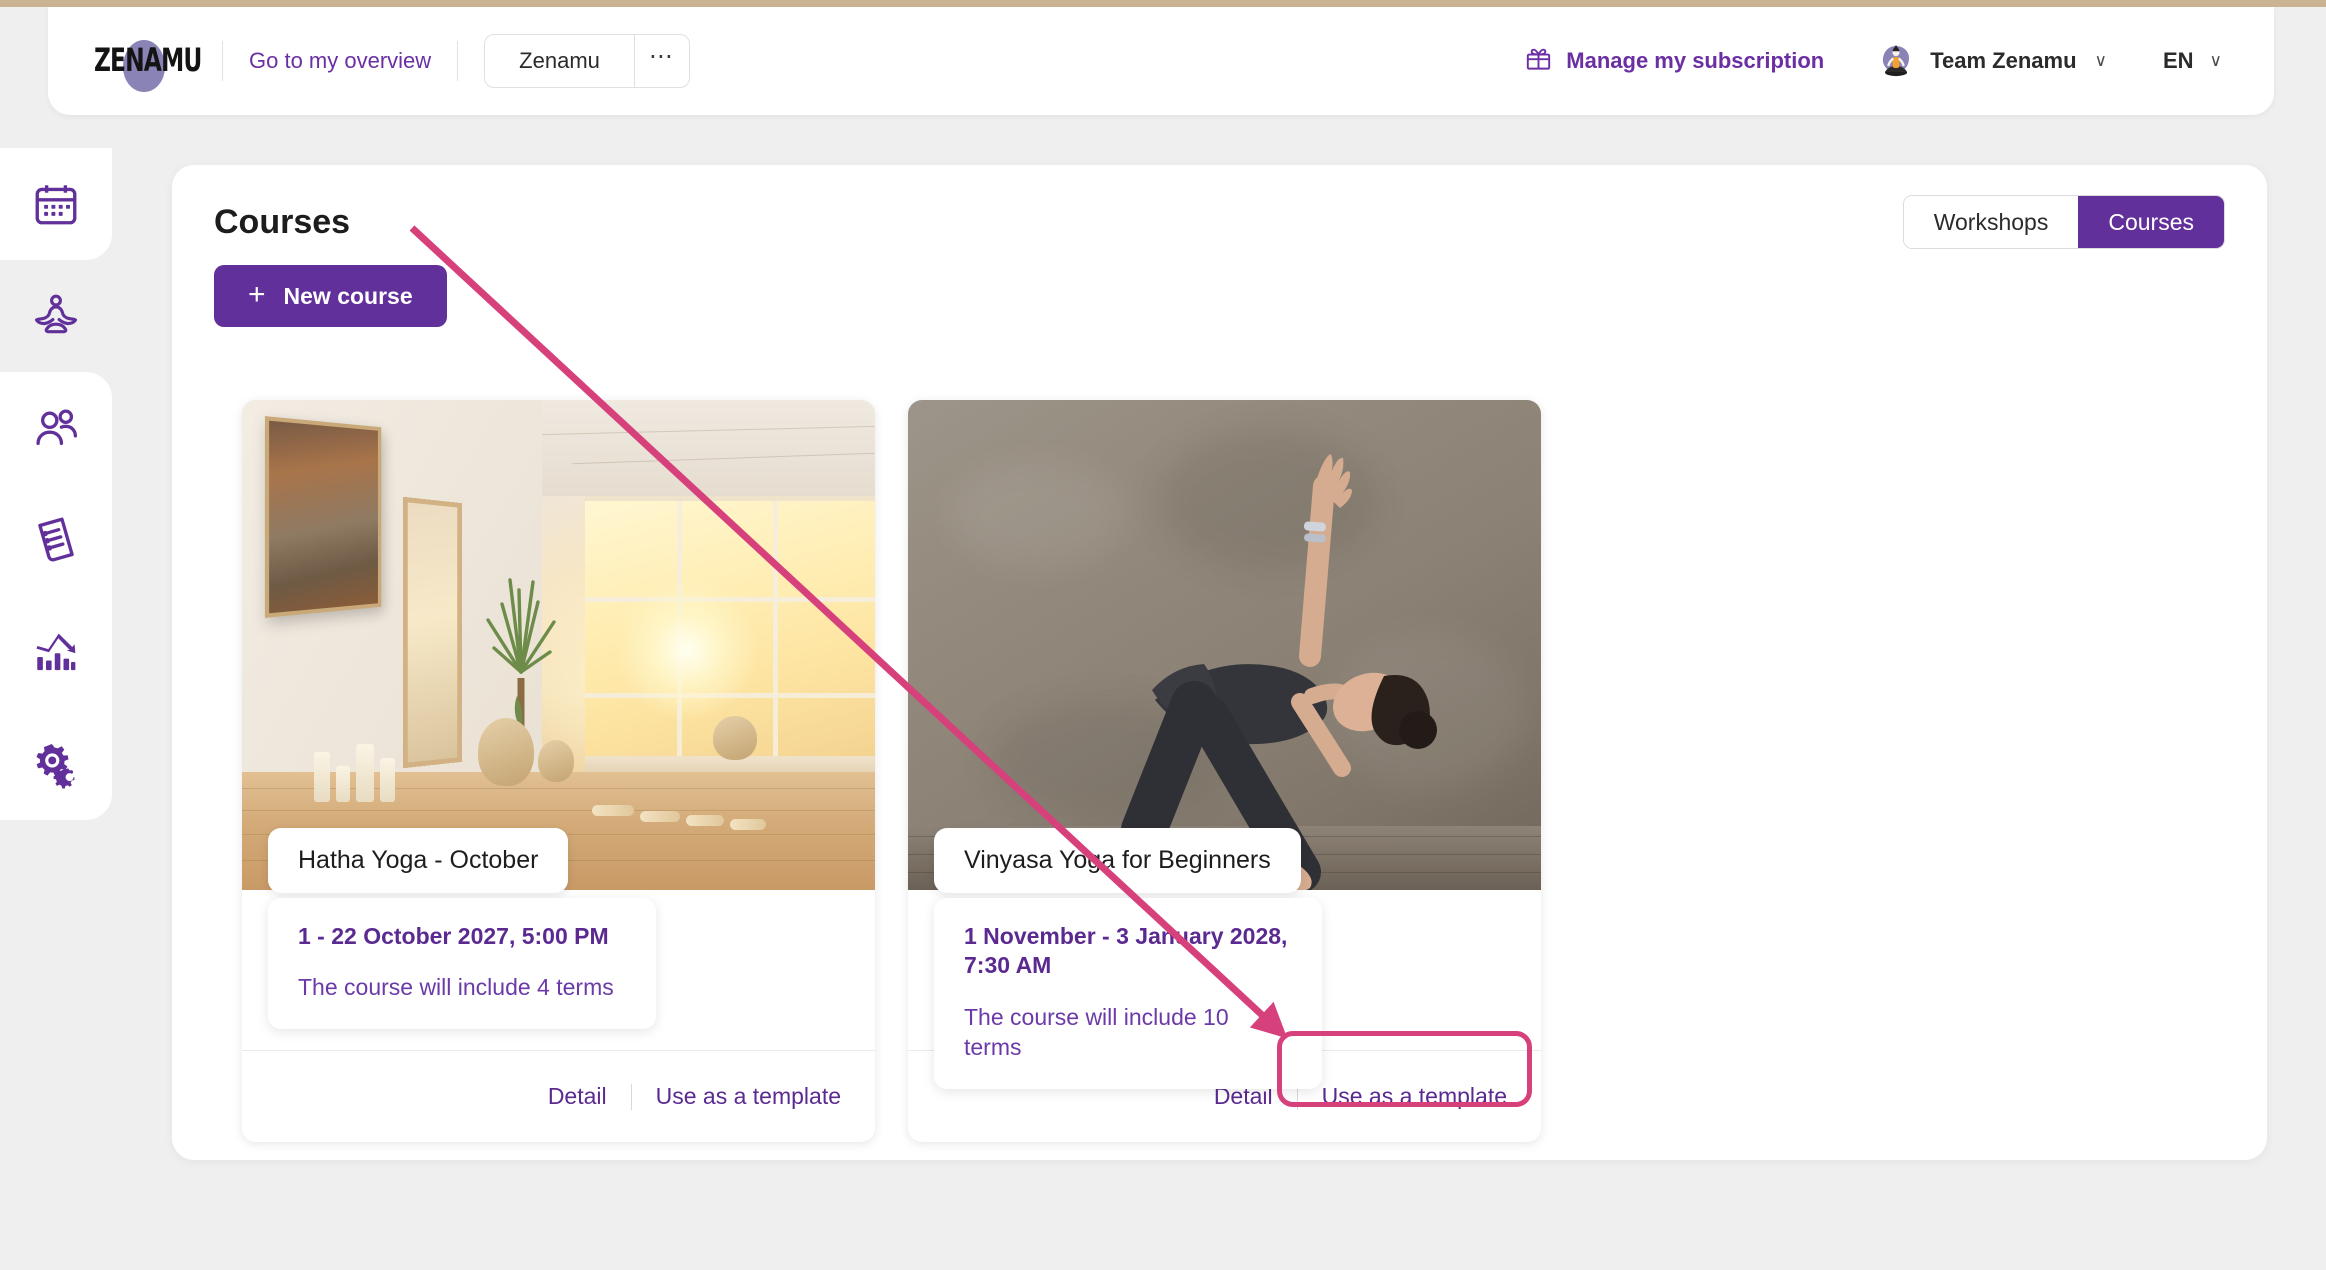  I want to click on gift-icon, so click(1538, 61).